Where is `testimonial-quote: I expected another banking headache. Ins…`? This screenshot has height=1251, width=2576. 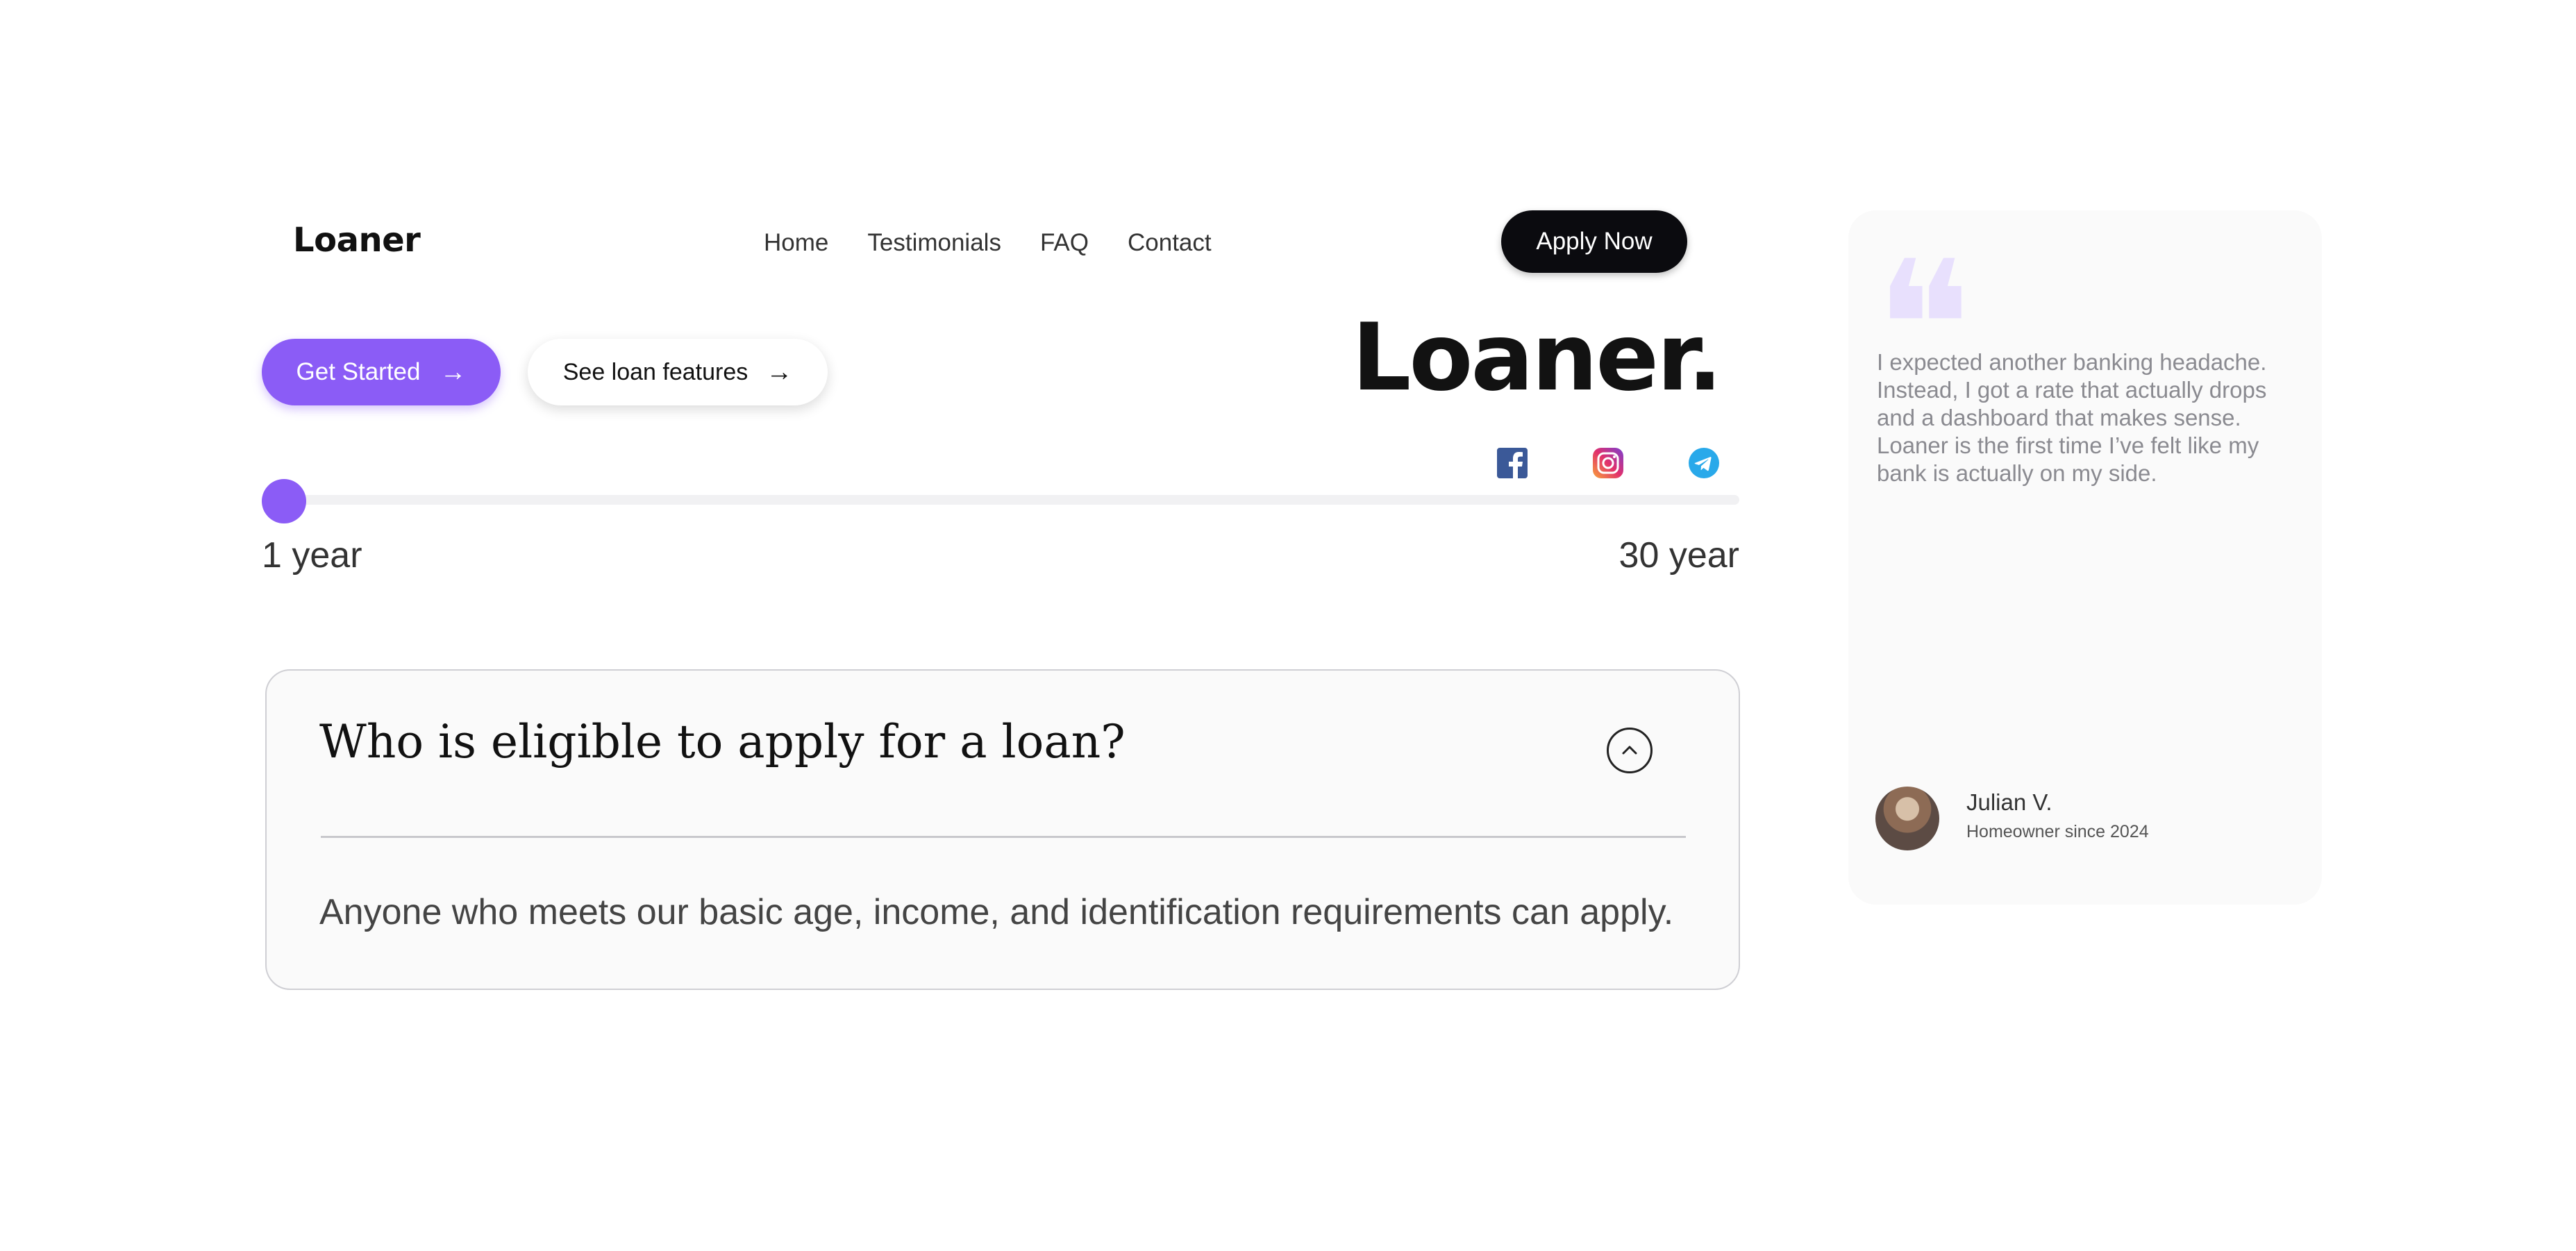
testimonial-quote: I expected another banking headache. Ins… is located at coordinates (2072, 417).